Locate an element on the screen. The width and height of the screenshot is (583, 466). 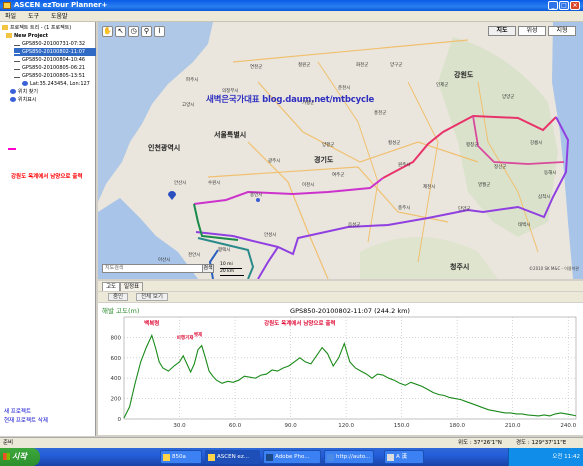
y-tick-label: 600 is located at coordinates (116, 359).